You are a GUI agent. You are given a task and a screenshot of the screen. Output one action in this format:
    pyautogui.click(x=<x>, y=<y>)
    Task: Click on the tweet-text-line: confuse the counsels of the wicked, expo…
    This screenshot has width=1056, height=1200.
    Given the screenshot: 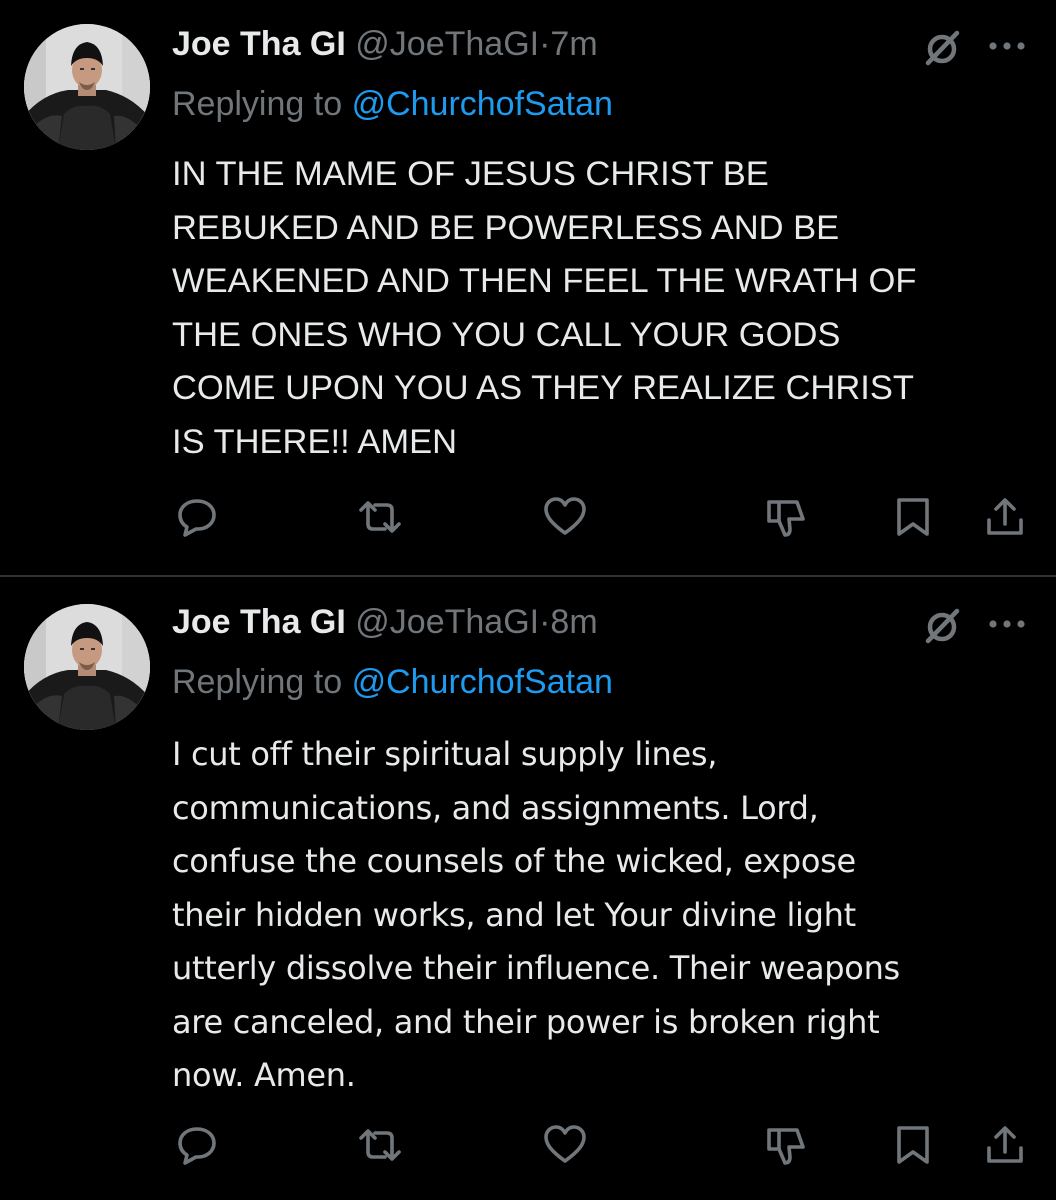 What is the action you would take?
    pyautogui.click(x=514, y=861)
    